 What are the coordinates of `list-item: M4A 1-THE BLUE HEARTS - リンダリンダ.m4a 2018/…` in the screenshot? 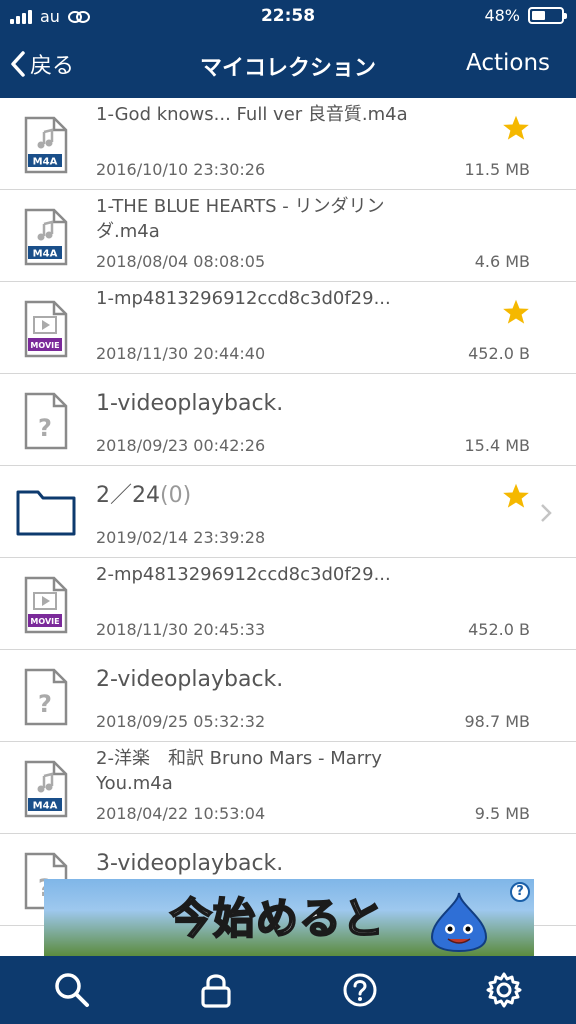 It's located at (288, 236).